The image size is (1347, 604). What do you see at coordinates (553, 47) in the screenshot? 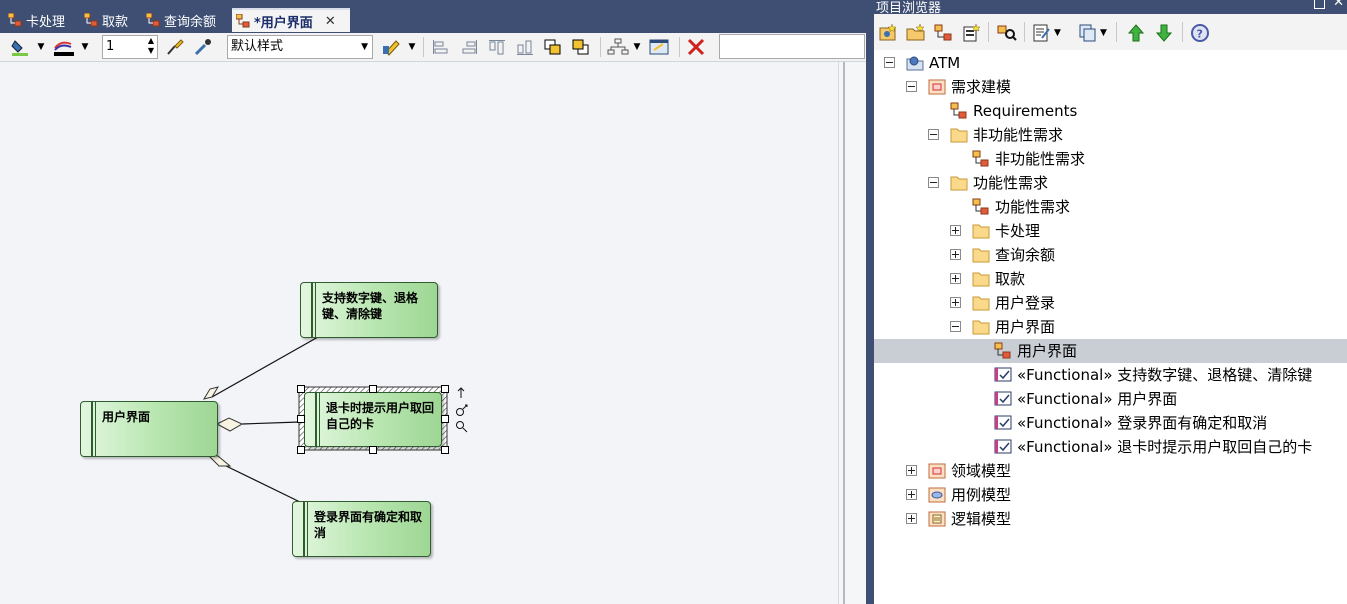
I see `bring-to-front-icon` at bounding box center [553, 47].